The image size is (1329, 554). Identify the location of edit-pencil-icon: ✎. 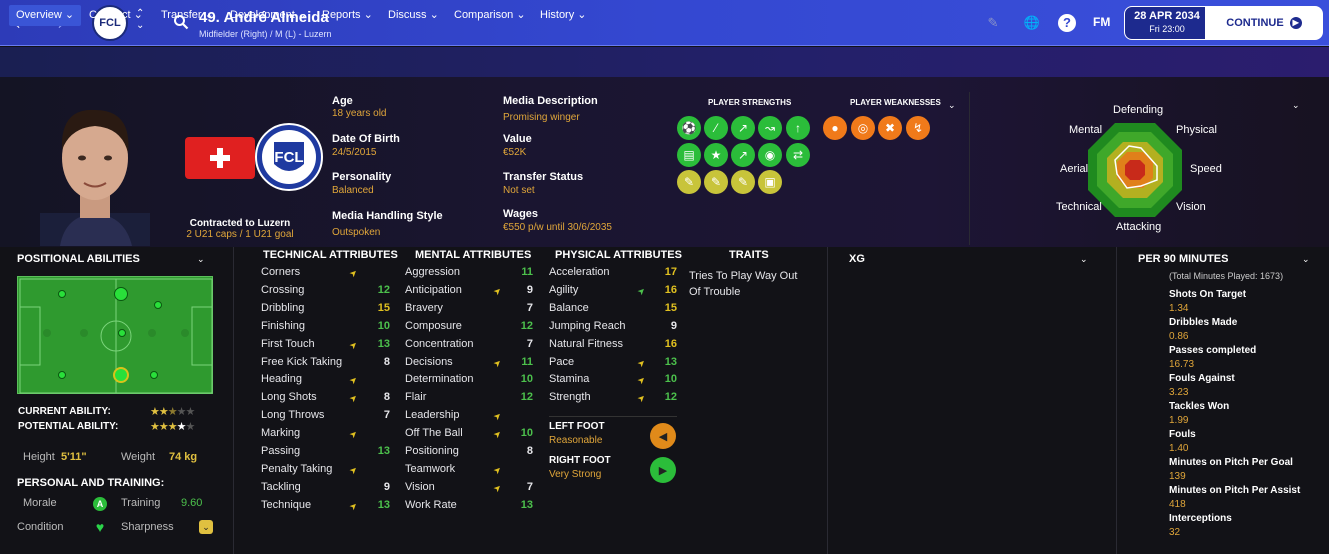
(993, 23).